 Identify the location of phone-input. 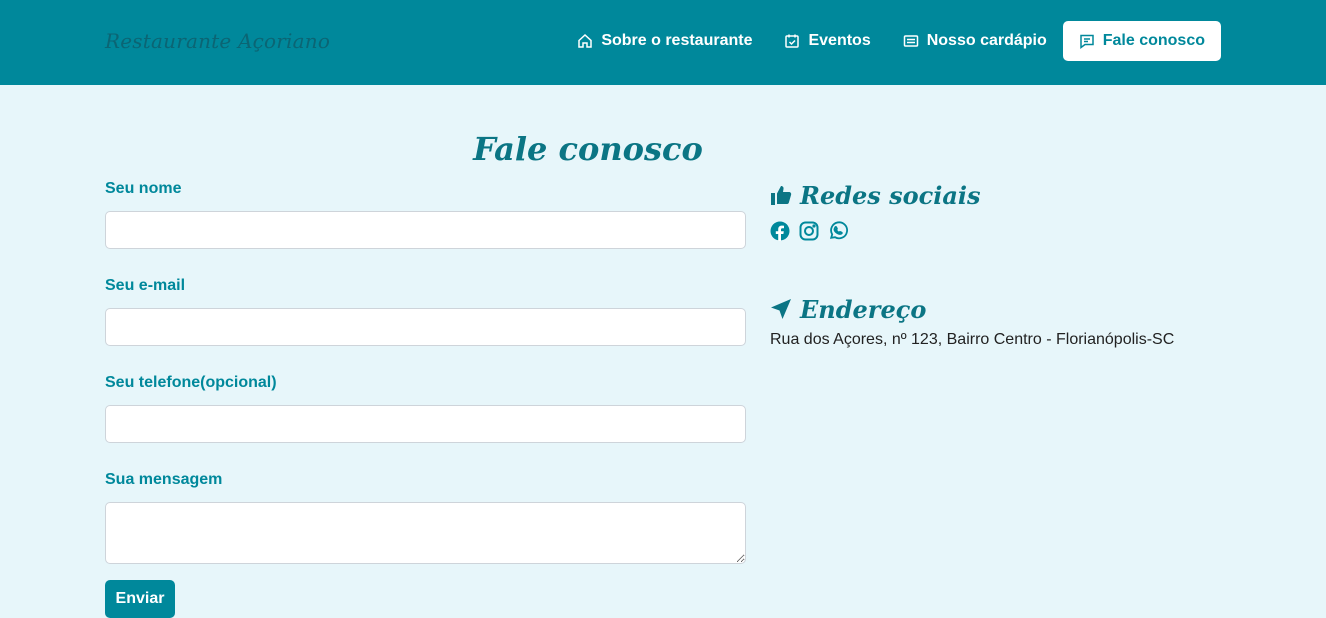
(425, 424).